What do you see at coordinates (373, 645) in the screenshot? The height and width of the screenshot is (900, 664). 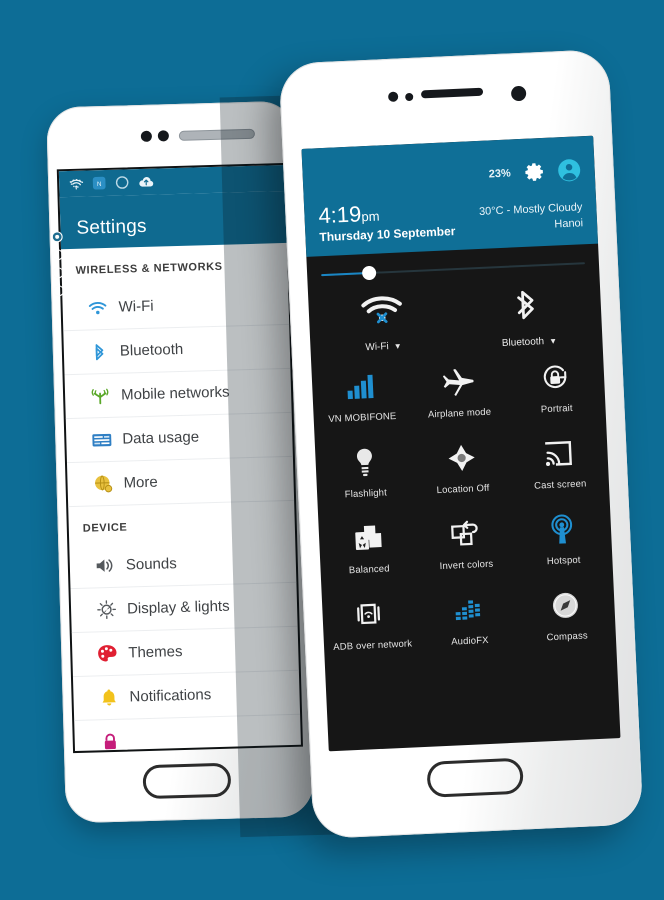 I see `tile-label: ADB over network` at bounding box center [373, 645].